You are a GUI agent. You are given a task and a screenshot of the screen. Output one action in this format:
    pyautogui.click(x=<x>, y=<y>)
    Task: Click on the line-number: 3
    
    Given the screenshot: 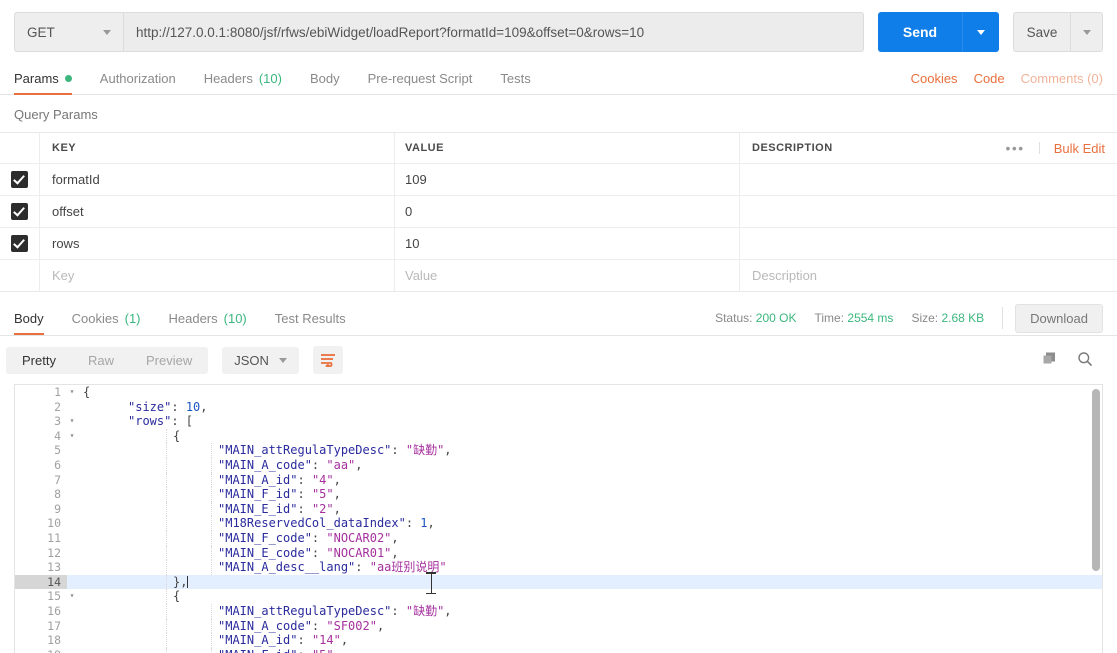 What is the action you would take?
    pyautogui.click(x=57, y=421)
    